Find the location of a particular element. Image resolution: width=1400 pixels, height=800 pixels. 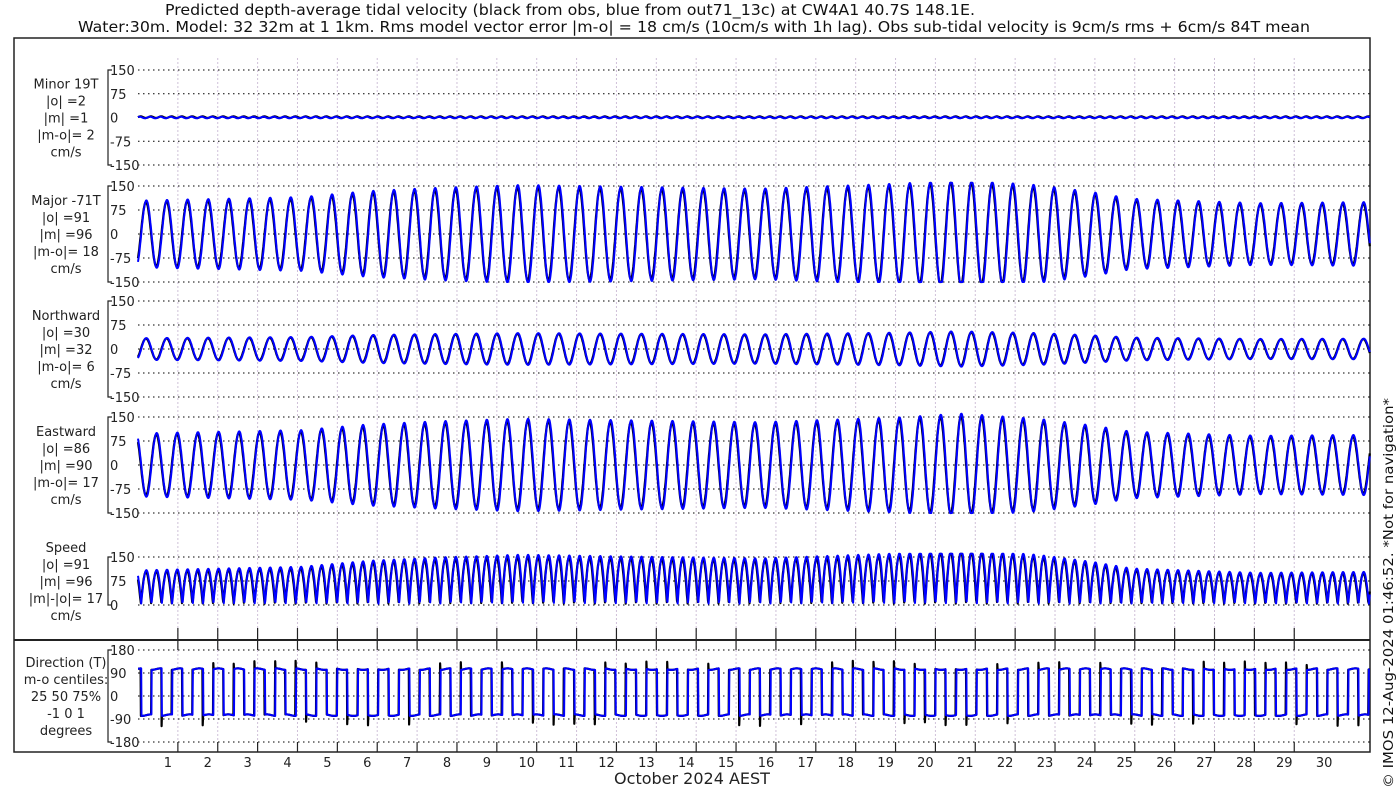

panel-label-line: Direction (T) is located at coordinates (66, 663).